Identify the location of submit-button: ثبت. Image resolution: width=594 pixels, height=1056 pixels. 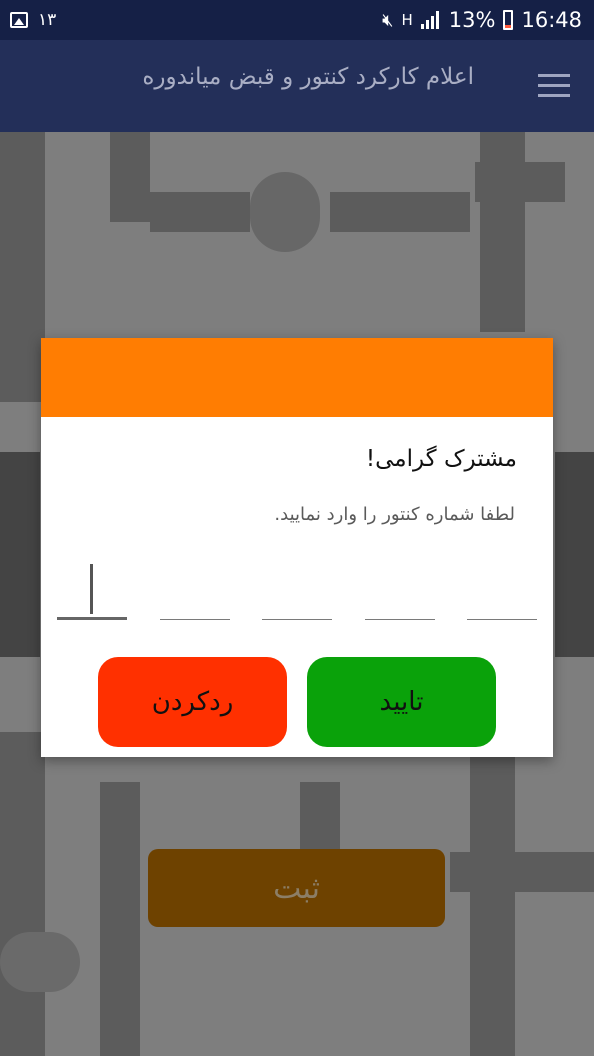
(296, 888).